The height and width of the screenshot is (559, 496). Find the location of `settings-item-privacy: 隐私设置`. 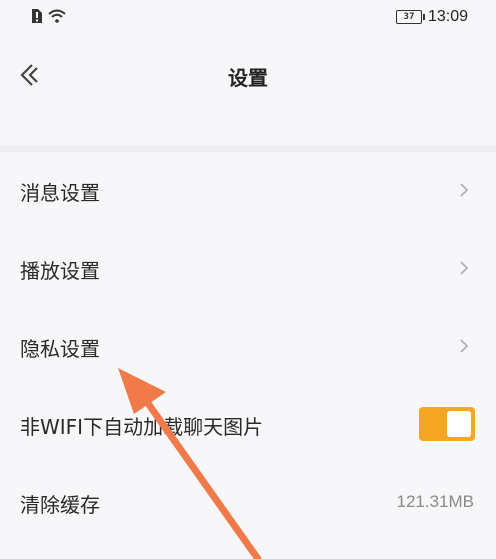

settings-item-privacy: 隐私设置 is located at coordinates (248, 347).